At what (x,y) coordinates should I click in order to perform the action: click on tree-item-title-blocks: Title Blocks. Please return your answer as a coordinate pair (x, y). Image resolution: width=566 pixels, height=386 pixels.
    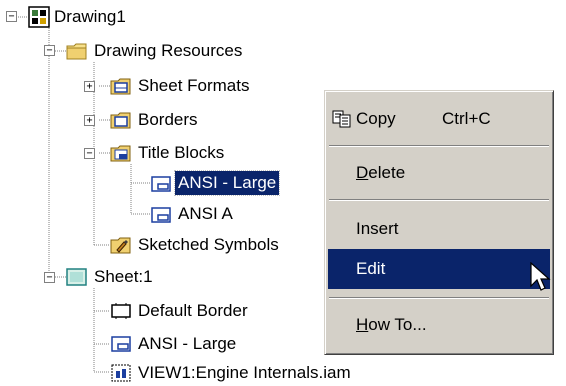
    Looking at the image, I should click on (181, 153).